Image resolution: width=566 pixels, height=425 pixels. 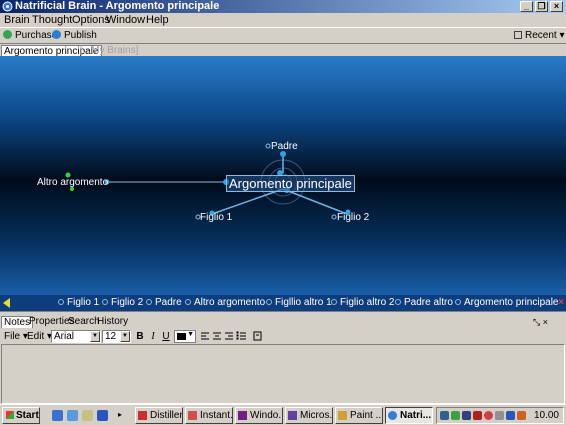 What do you see at coordinates (283, 20) in the screenshot?
I see `menu-bar: Brain Thought Options Window Help` at bounding box center [283, 20].